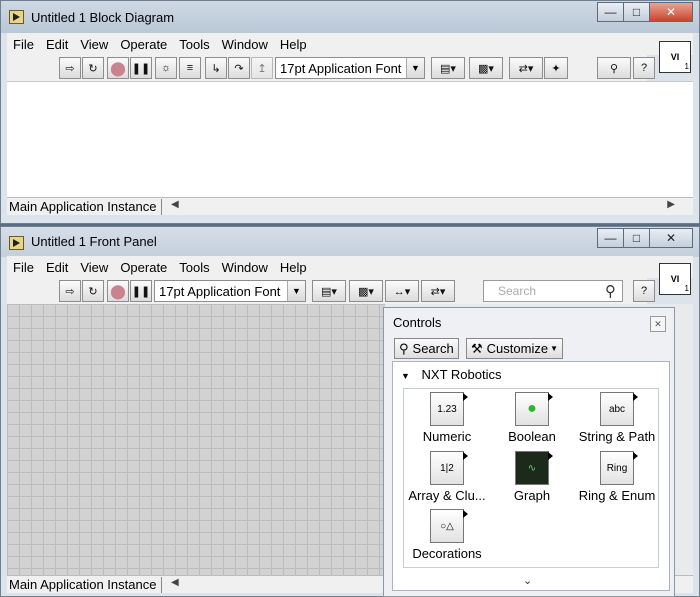 The width and height of the screenshot is (700, 597). What do you see at coordinates (658, 324) in the screenshot?
I see `palette-close-icon: ✕` at bounding box center [658, 324].